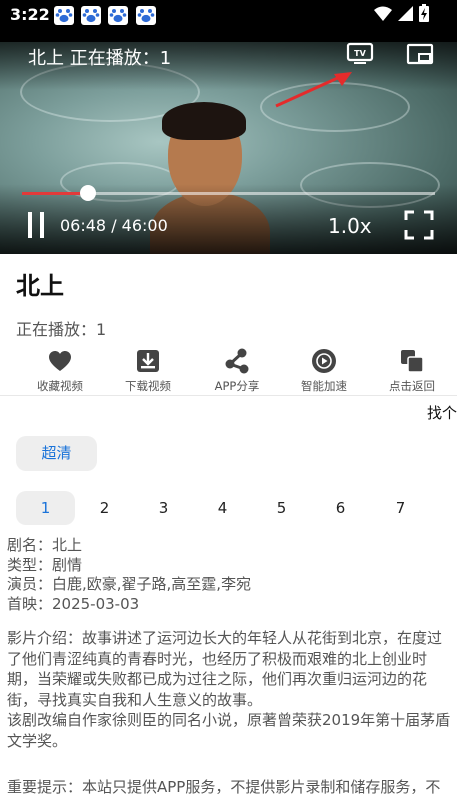  I want to click on accelerate-button: 智能加速, so click(324, 371).